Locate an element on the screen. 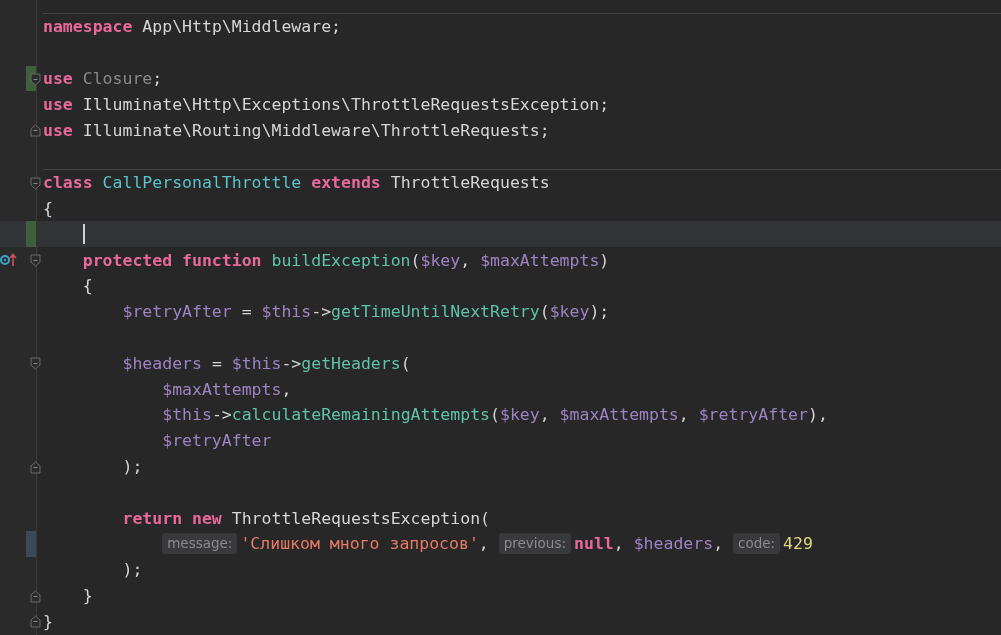 Image resolution: width=1001 pixels, height=635 pixels. code-line: class CallPersonalThrottle extends ThrottleRequests is located at coordinates (296, 183).